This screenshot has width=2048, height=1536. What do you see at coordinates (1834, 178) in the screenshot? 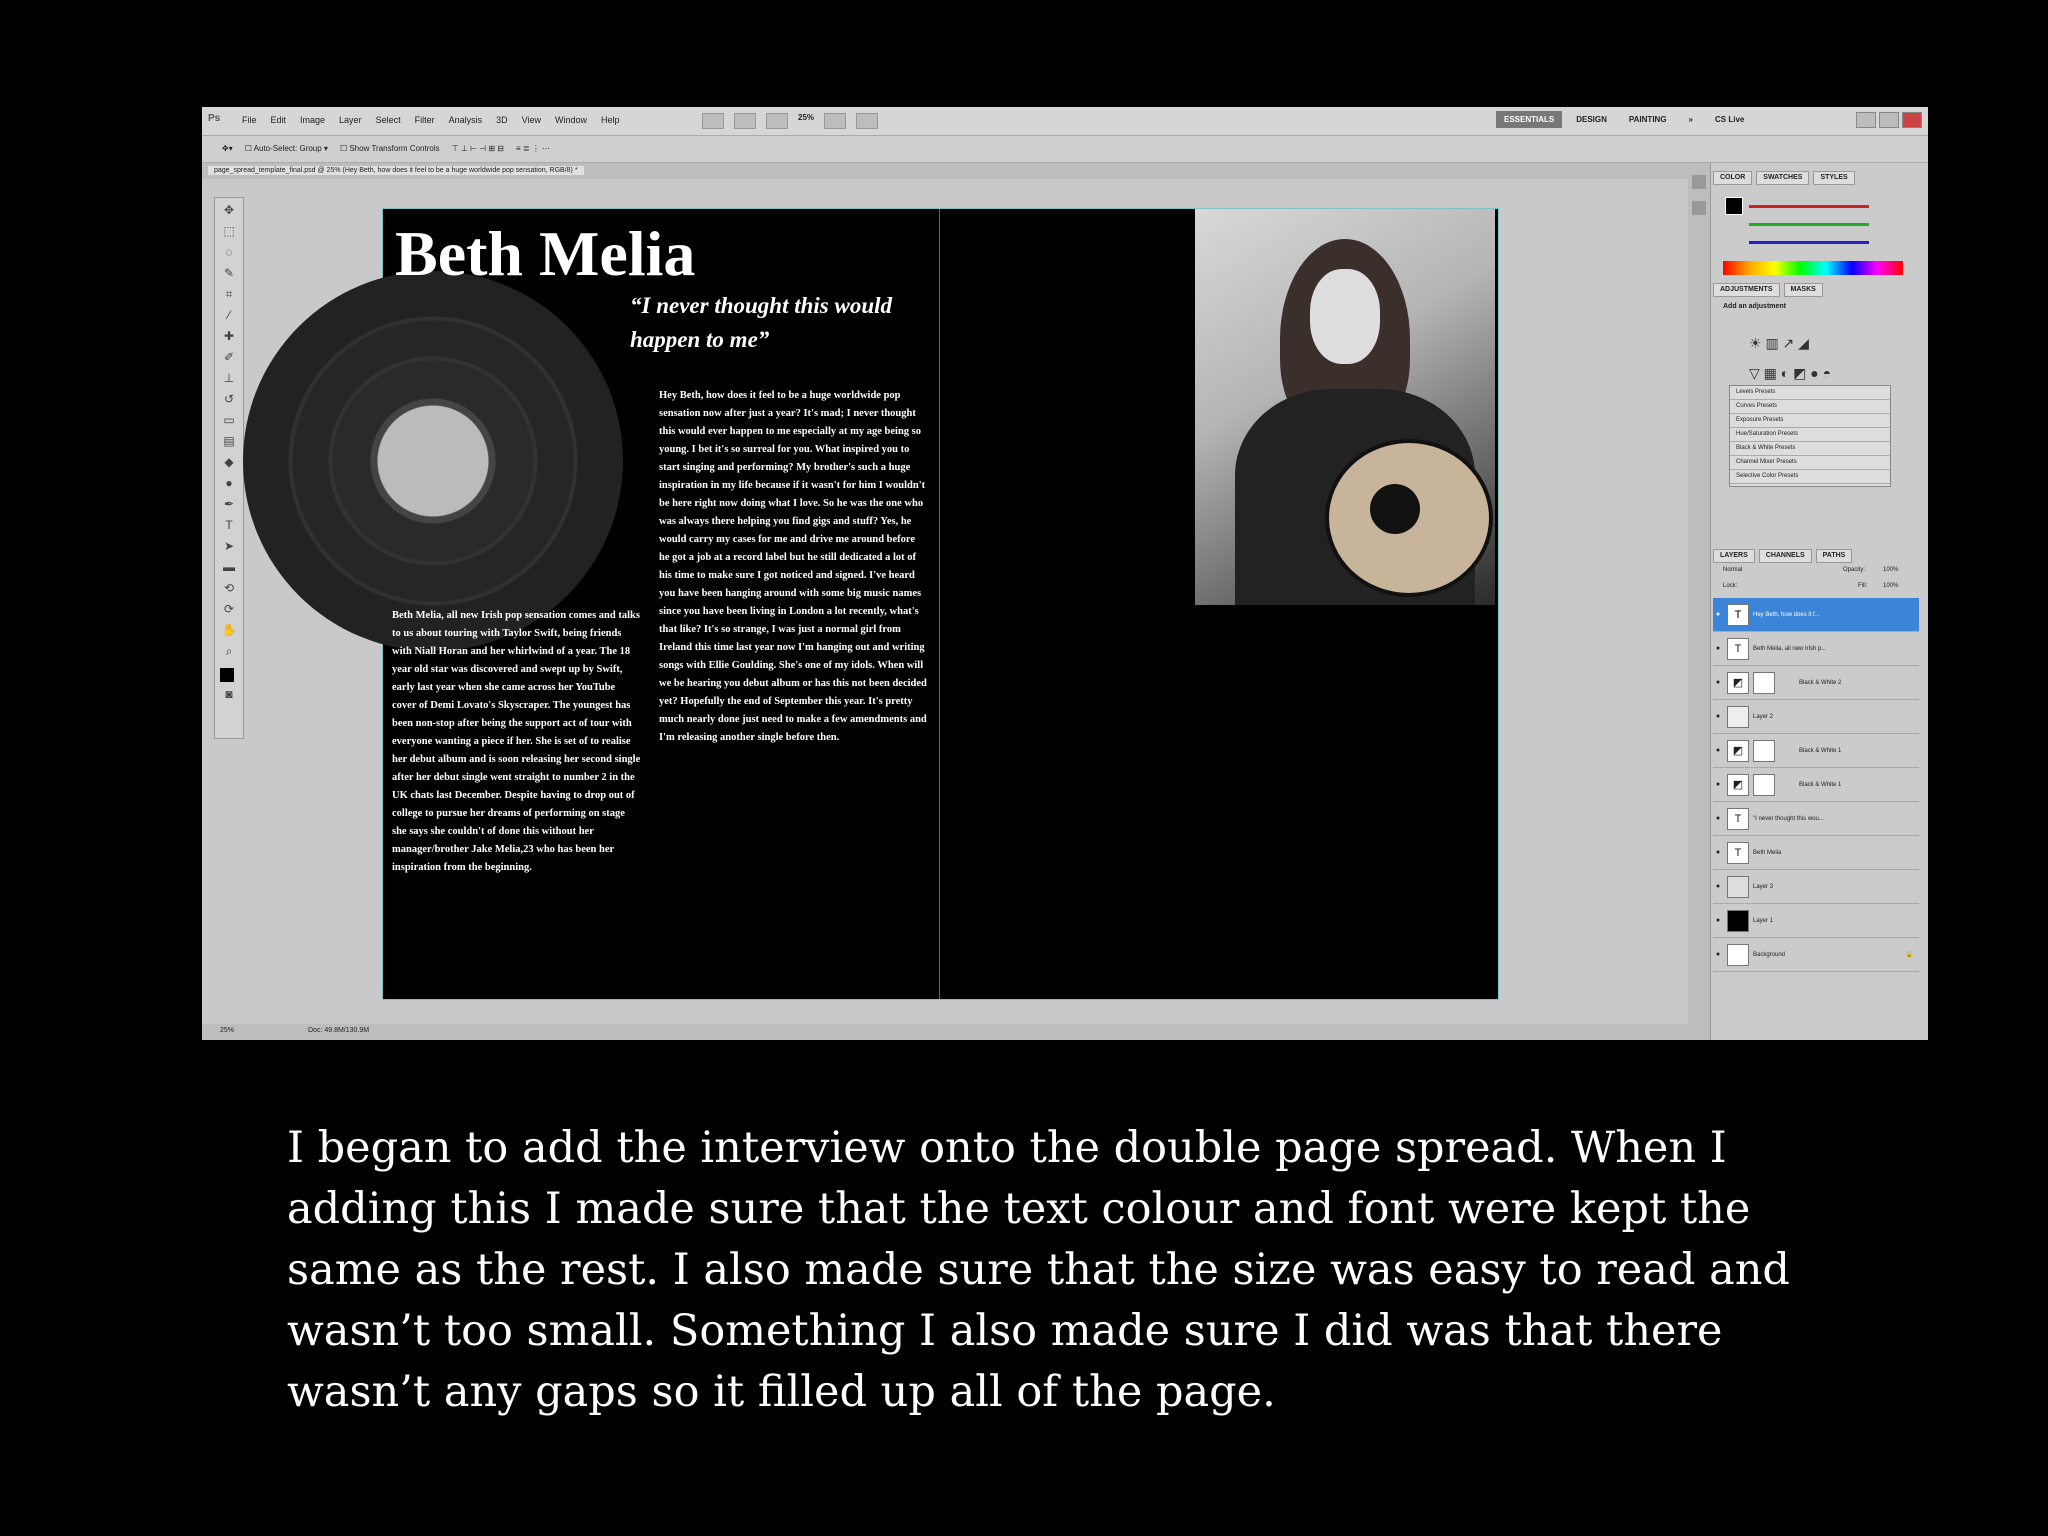
I see `tab-styles: STYLES` at bounding box center [1834, 178].